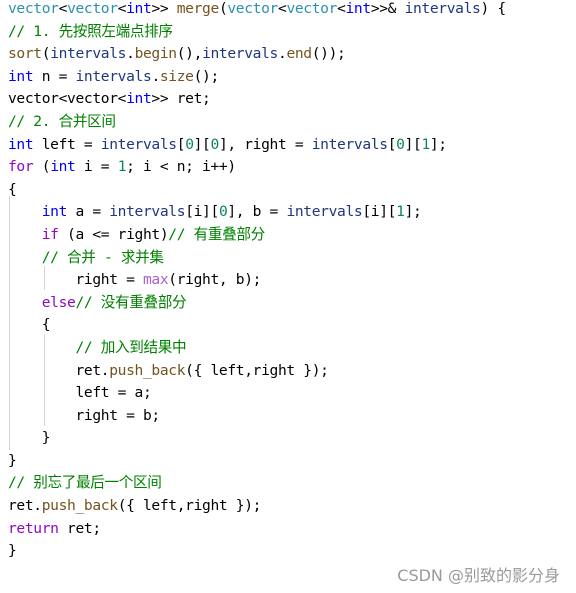  Describe the element at coordinates (181, 99) in the screenshot. I see `code-token: >> ret;` at that location.